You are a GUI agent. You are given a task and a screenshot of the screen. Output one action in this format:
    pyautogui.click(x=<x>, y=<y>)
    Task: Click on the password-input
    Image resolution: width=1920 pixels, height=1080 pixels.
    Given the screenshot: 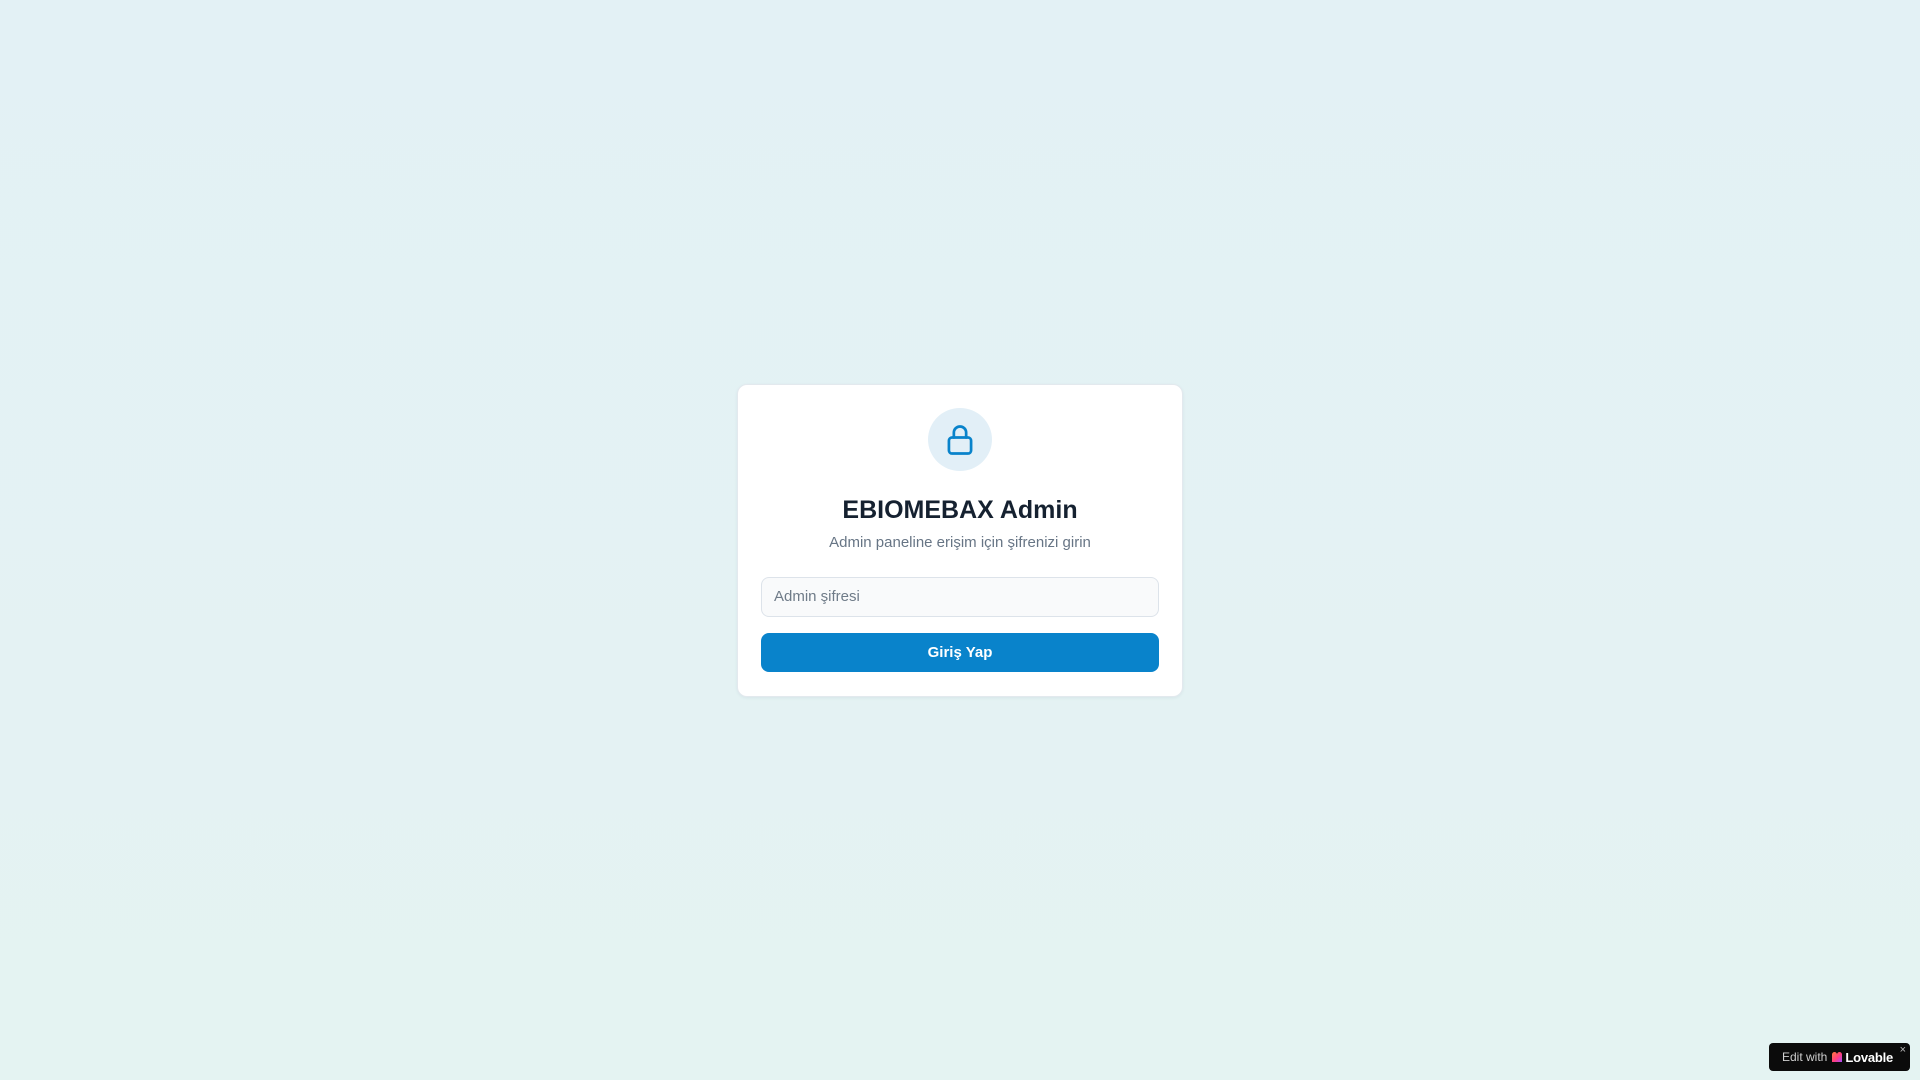 What is the action you would take?
    pyautogui.click(x=960, y=597)
    